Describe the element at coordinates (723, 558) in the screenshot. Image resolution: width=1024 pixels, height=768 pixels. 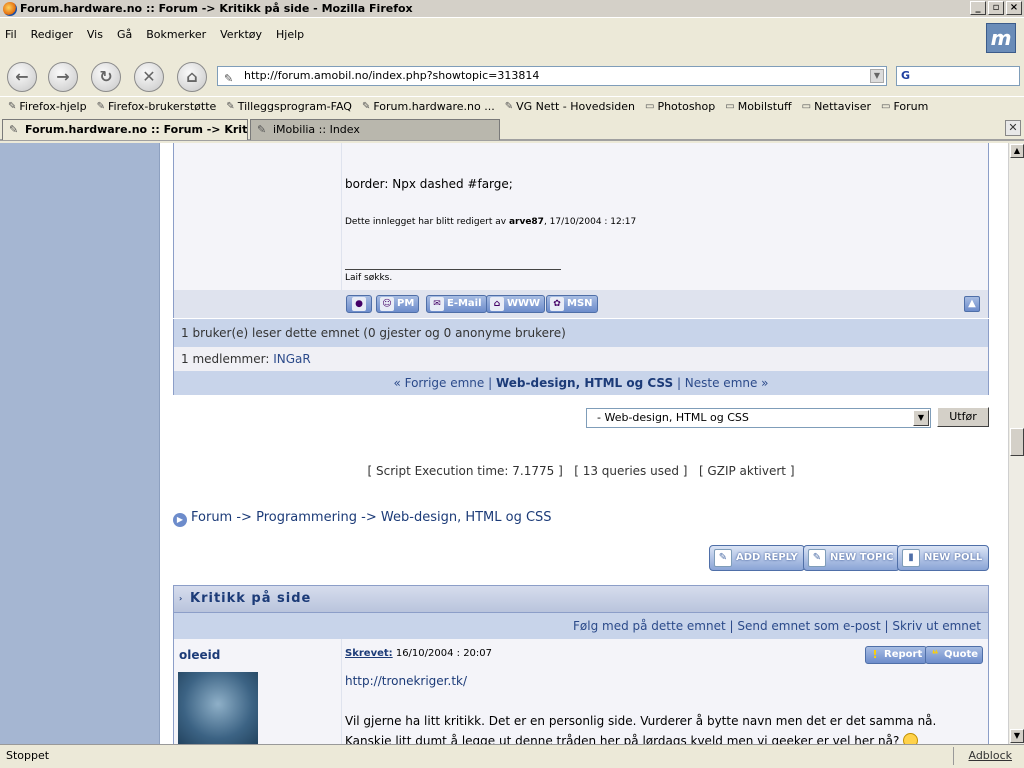
I see `reply-icon: ✎` at that location.